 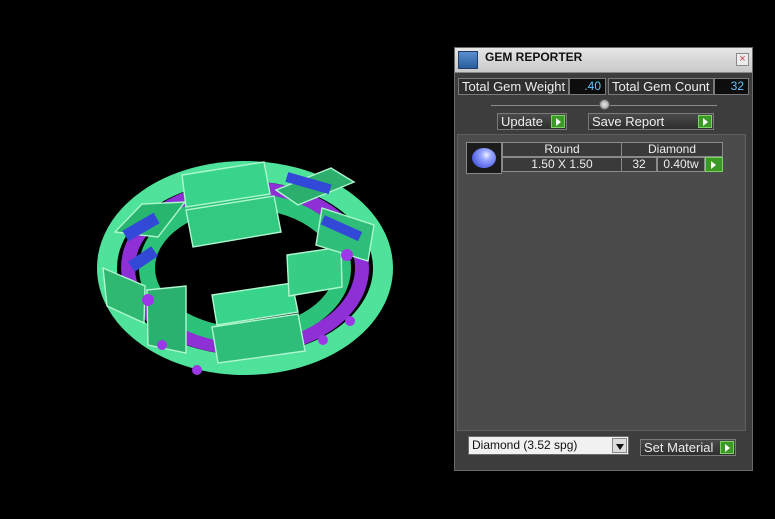 What do you see at coordinates (628, 121) in the screenshot?
I see `save-report-button-label: Save Report` at bounding box center [628, 121].